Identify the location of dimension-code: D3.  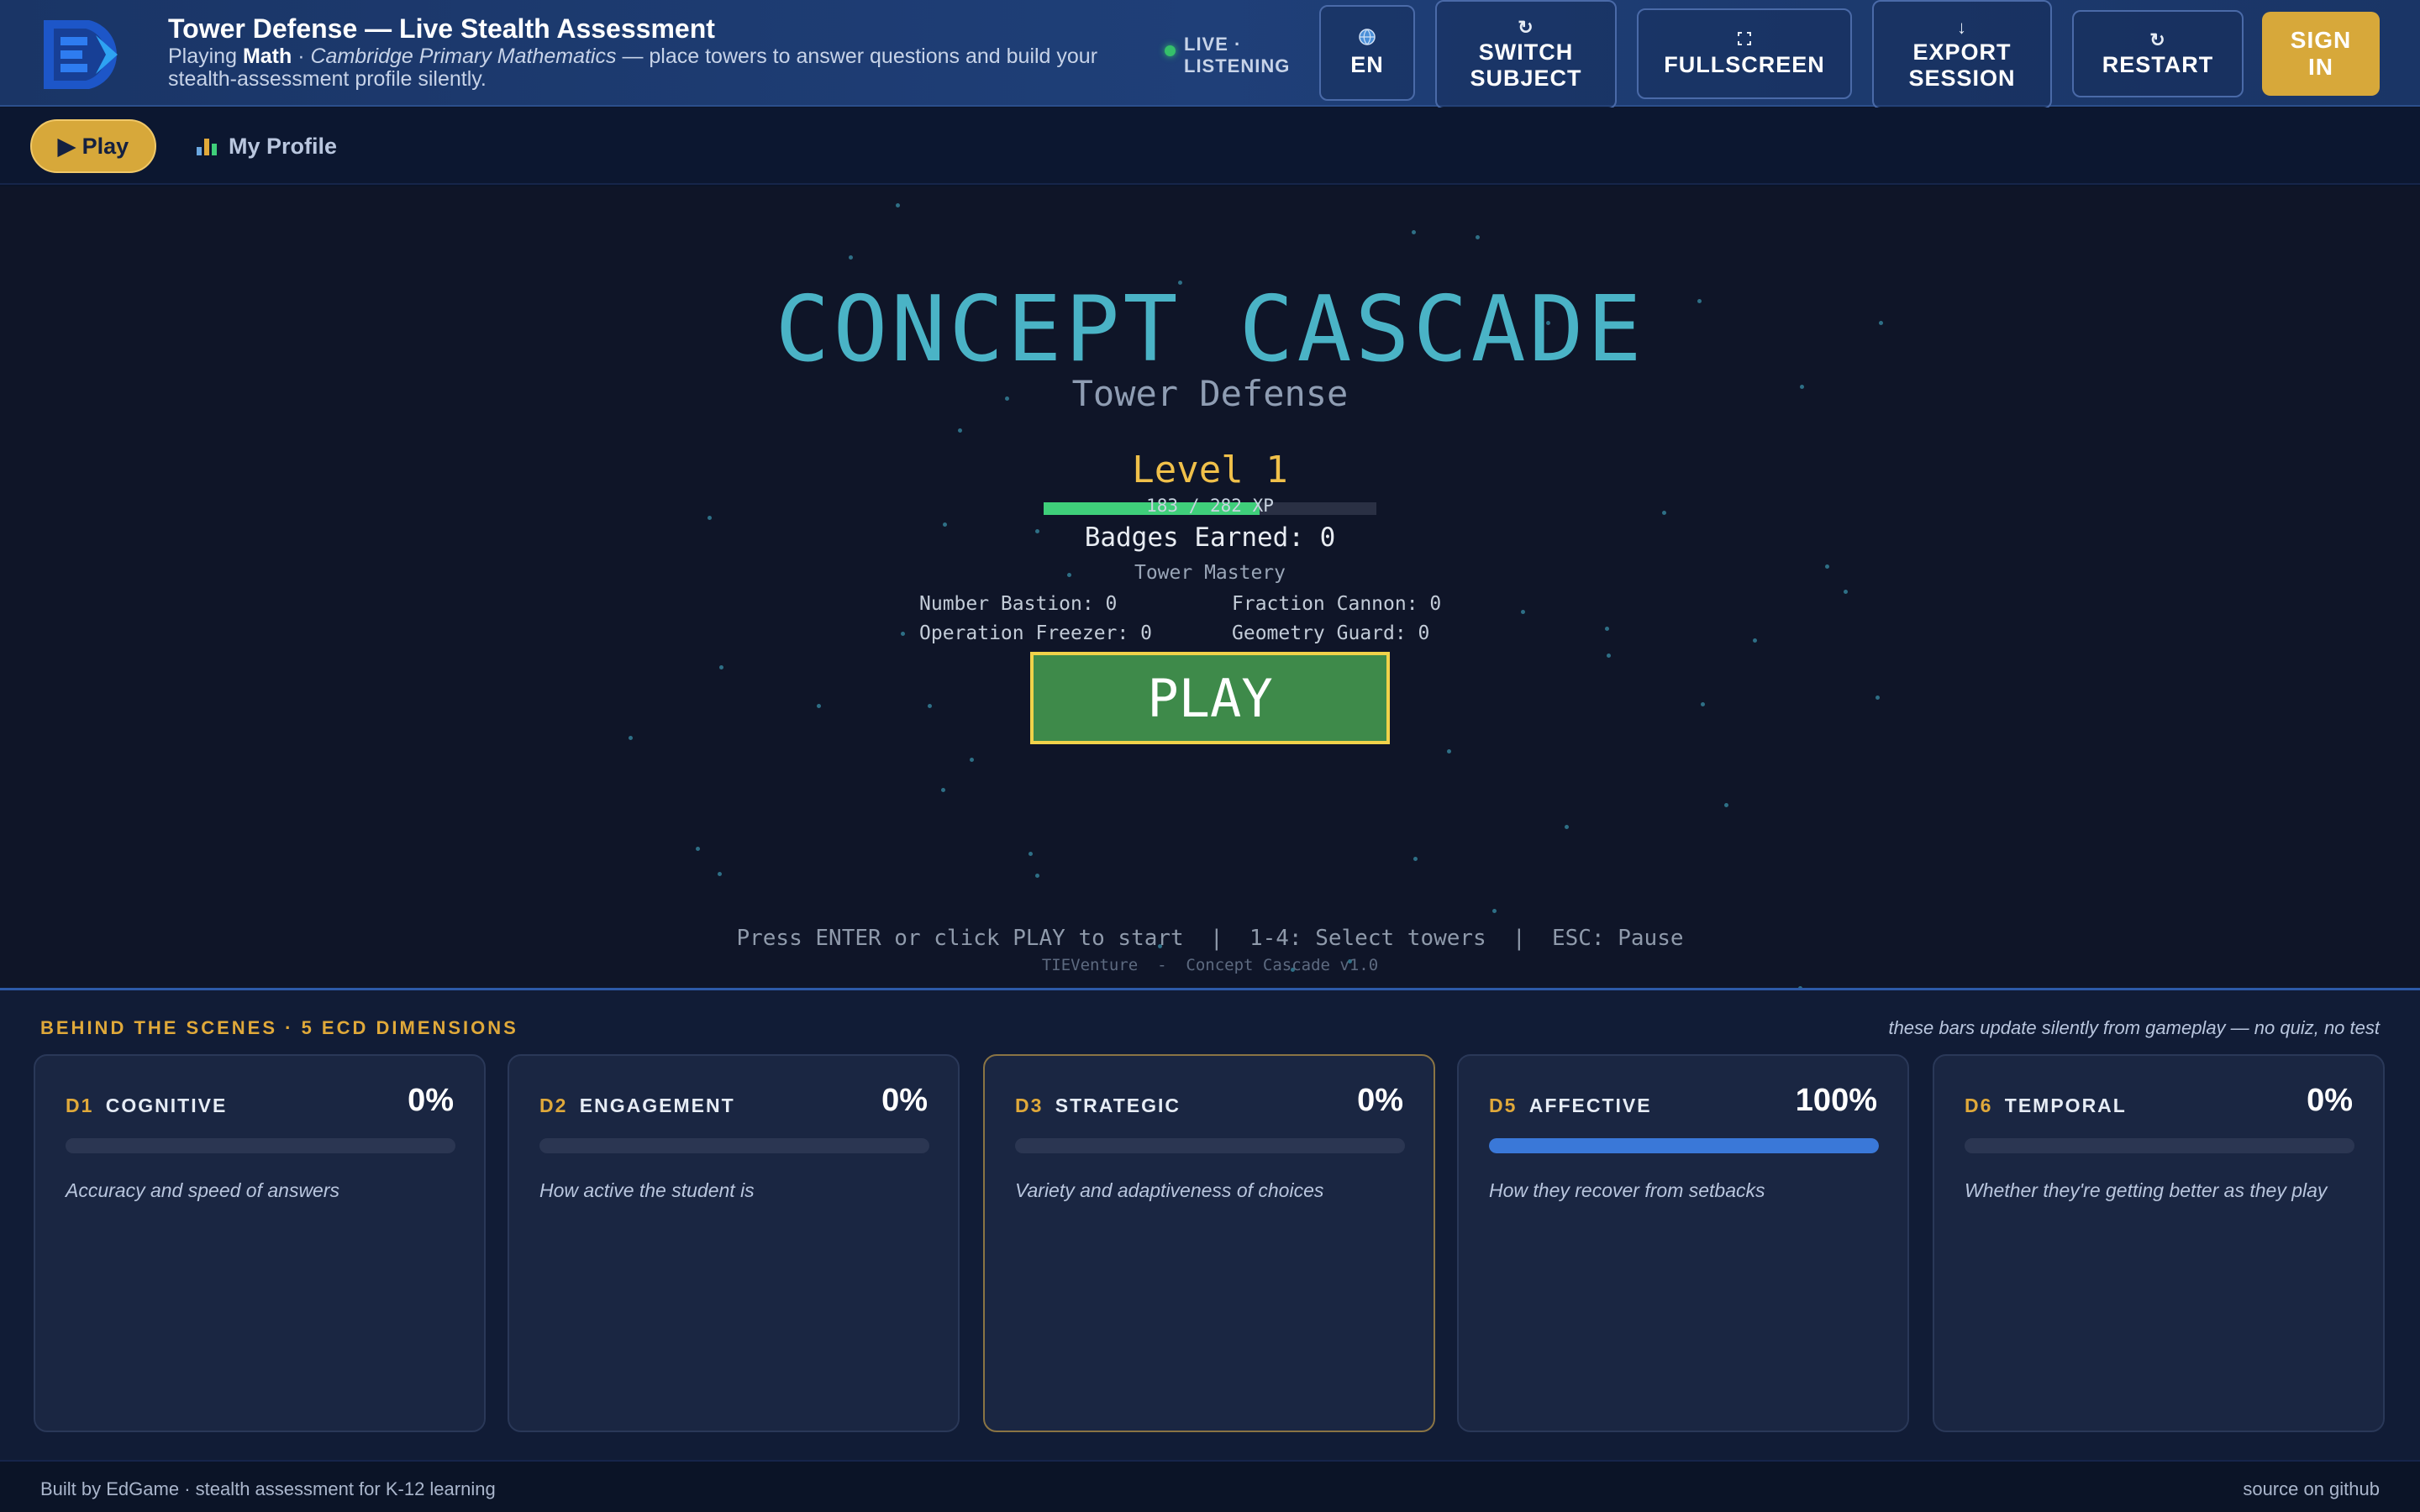
(1029, 1105).